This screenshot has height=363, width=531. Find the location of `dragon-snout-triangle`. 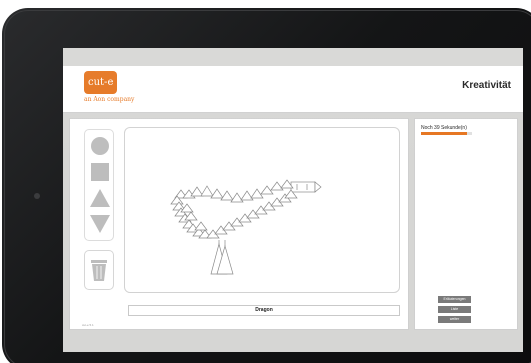

dragon-snout-triangle is located at coordinates (318, 187).